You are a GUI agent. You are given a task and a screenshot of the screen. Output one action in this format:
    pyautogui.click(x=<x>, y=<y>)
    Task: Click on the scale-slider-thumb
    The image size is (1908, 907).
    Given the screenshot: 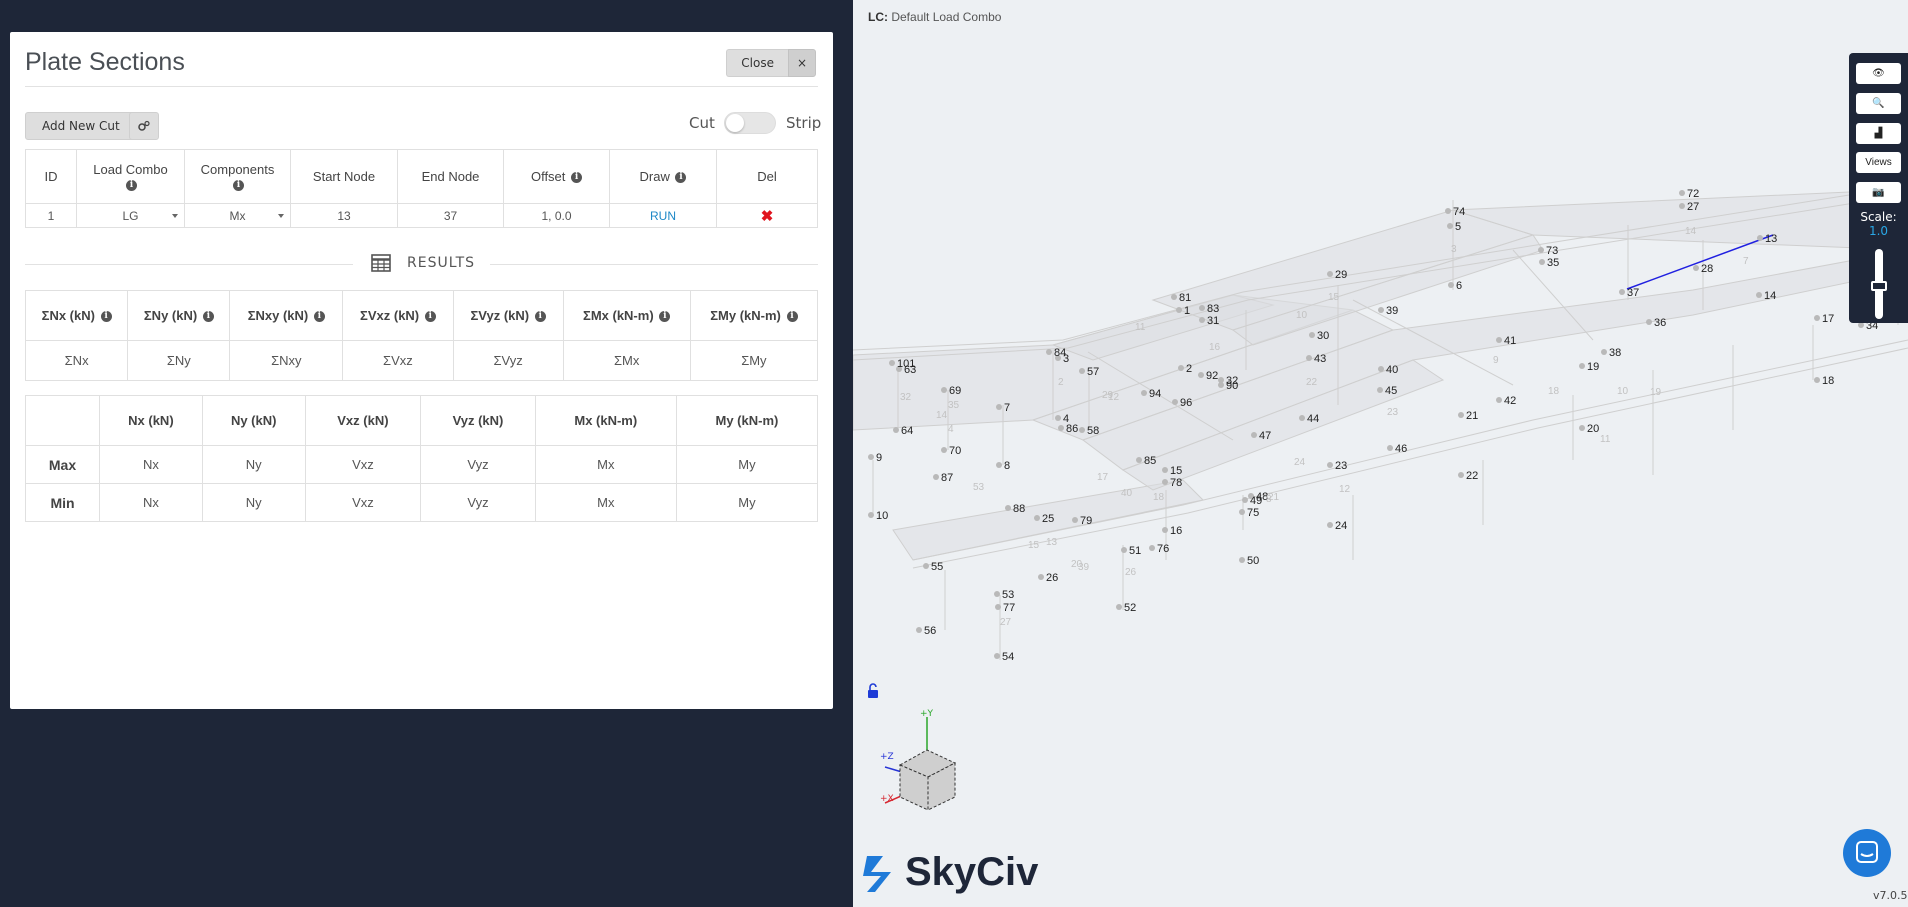 What is the action you would take?
    pyautogui.click(x=1879, y=286)
    